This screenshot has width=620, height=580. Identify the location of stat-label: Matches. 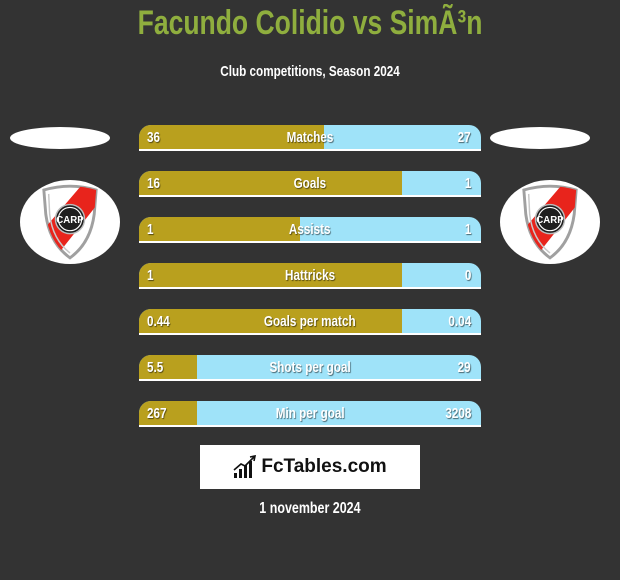
(310, 137).